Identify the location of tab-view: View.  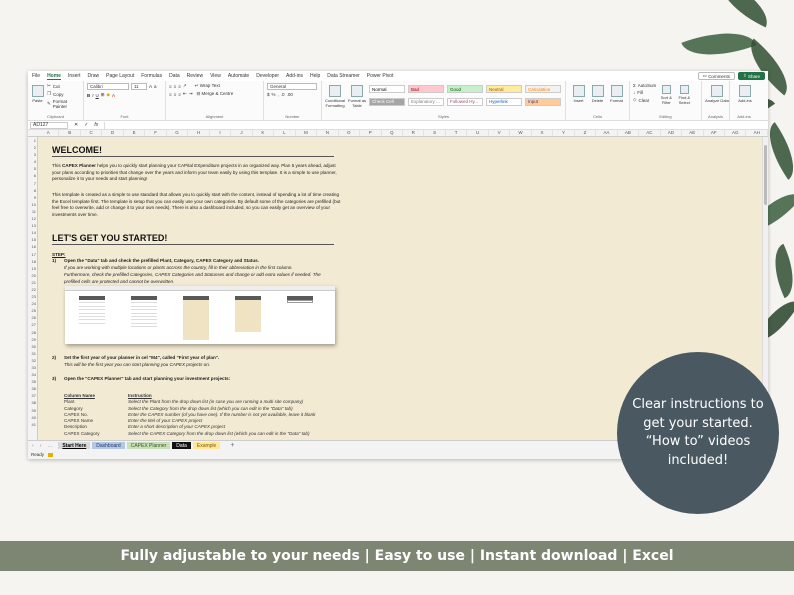
(215, 76).